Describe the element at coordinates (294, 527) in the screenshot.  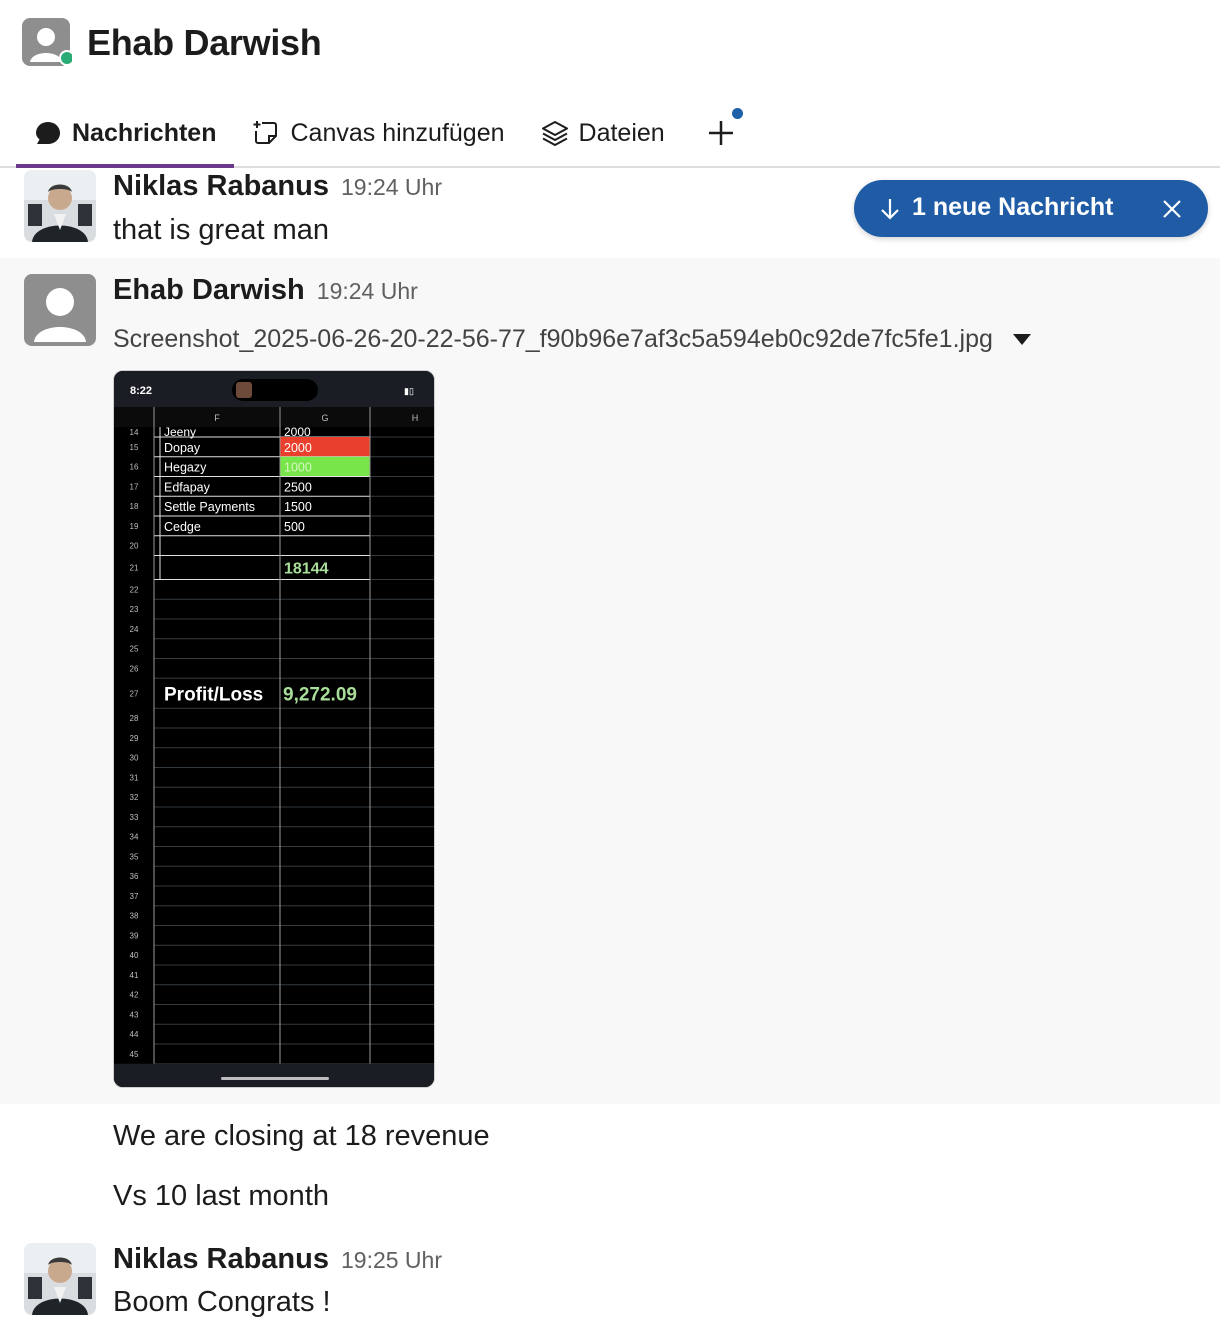
I see `cell-value: 500` at that location.